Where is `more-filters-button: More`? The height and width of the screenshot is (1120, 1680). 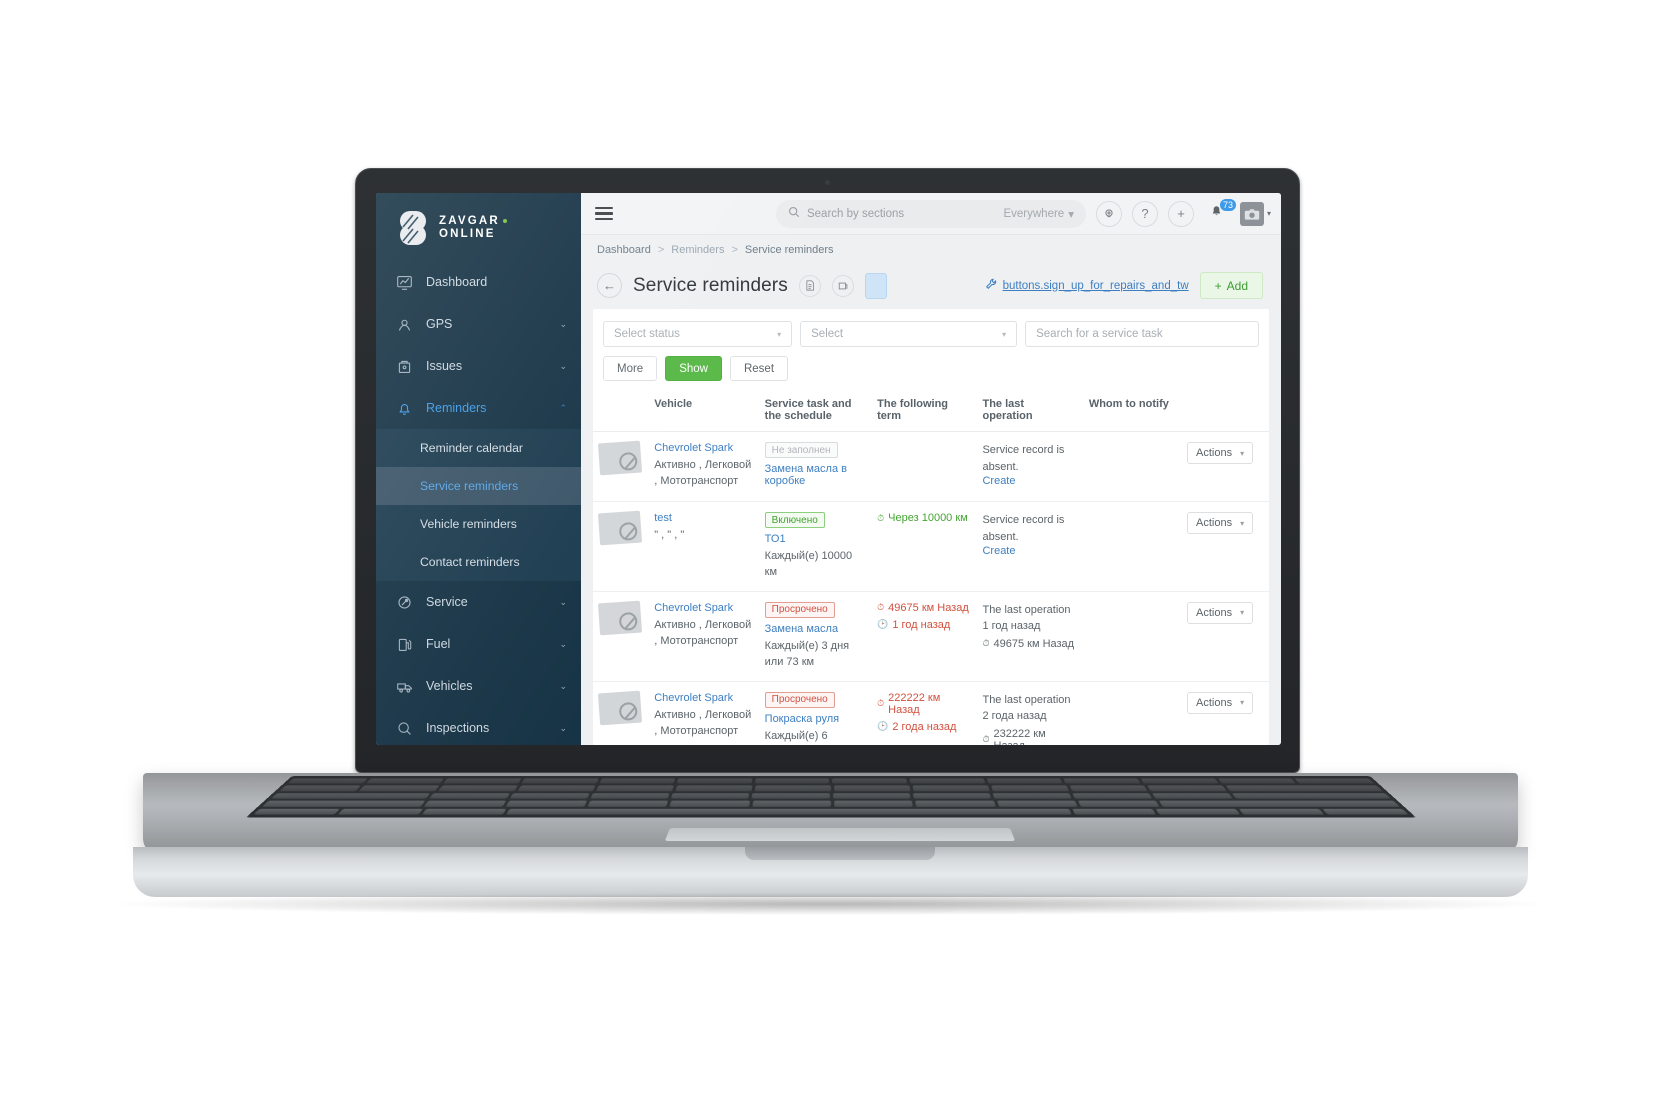 more-filters-button: More is located at coordinates (630, 368).